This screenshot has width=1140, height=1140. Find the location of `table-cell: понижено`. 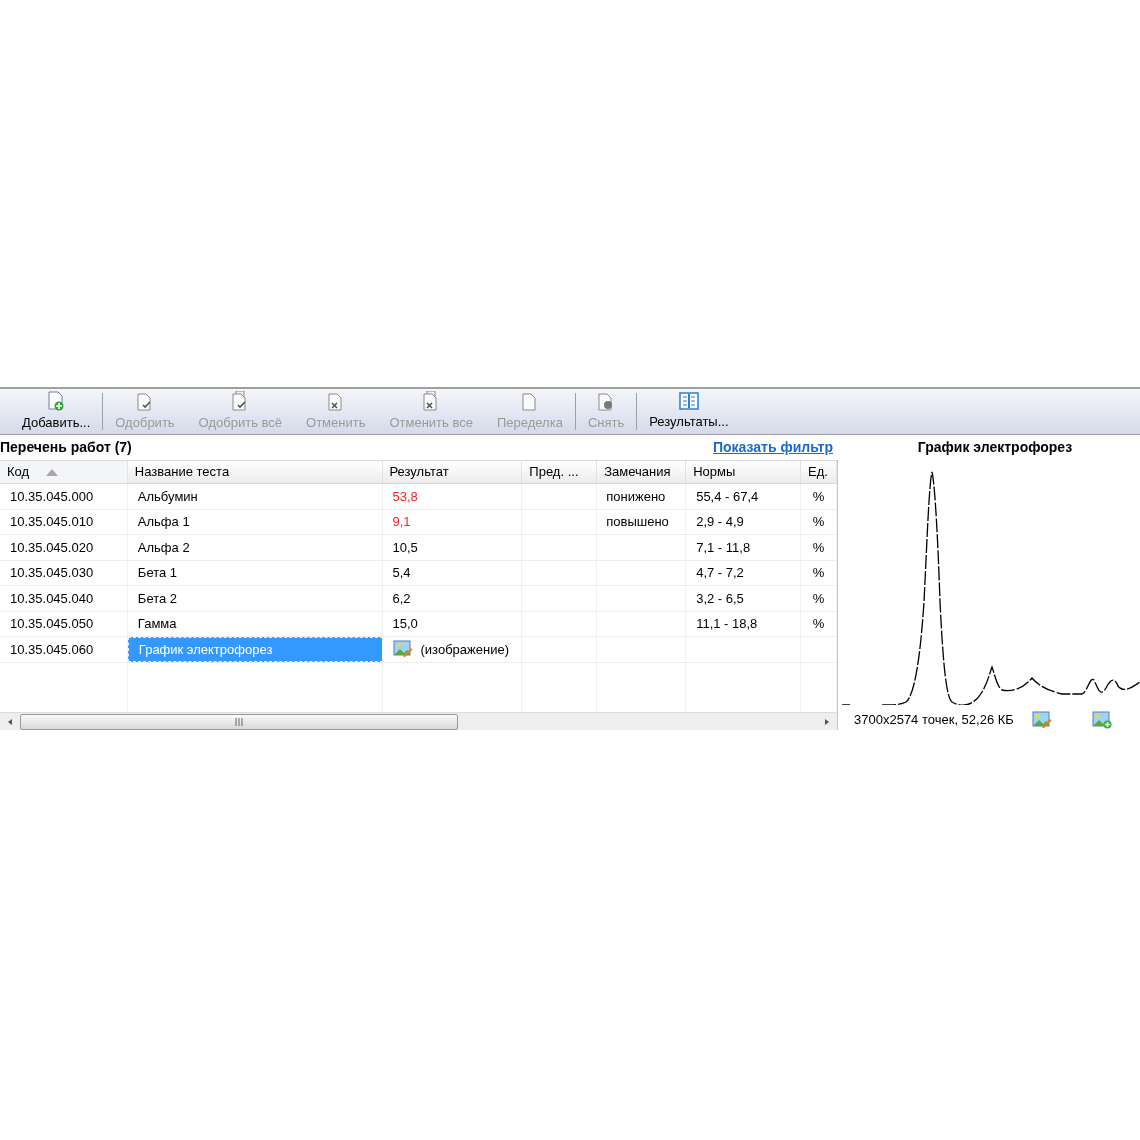

table-cell: понижено is located at coordinates (642, 496).